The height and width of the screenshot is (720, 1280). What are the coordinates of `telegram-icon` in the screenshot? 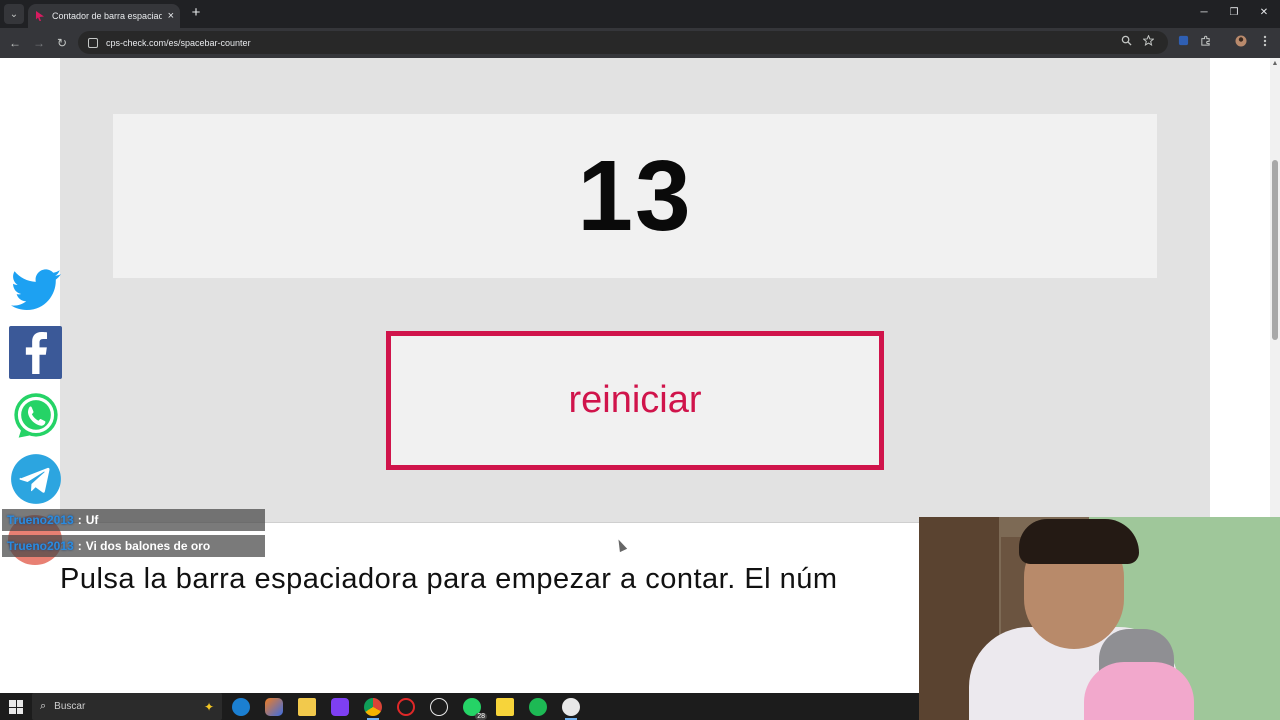 It's located at (35, 478).